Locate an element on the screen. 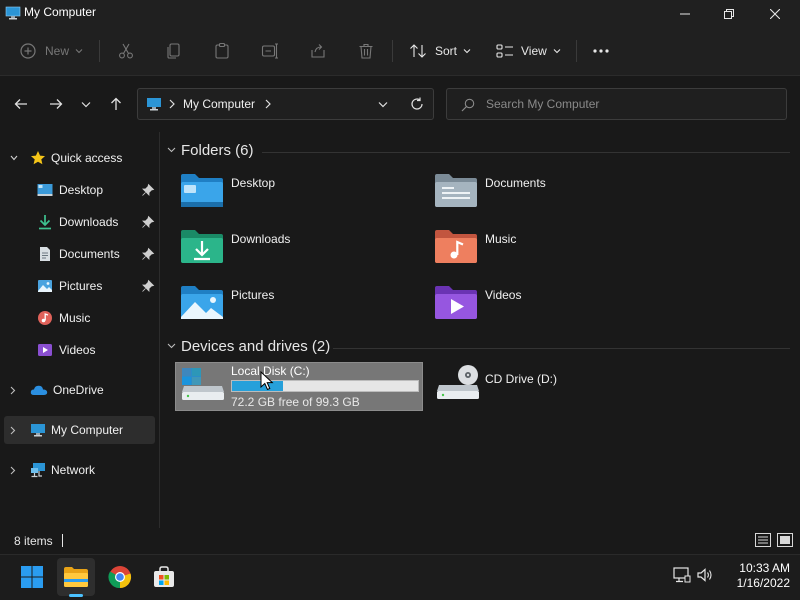  large-icons-view-icon is located at coordinates (785, 540).